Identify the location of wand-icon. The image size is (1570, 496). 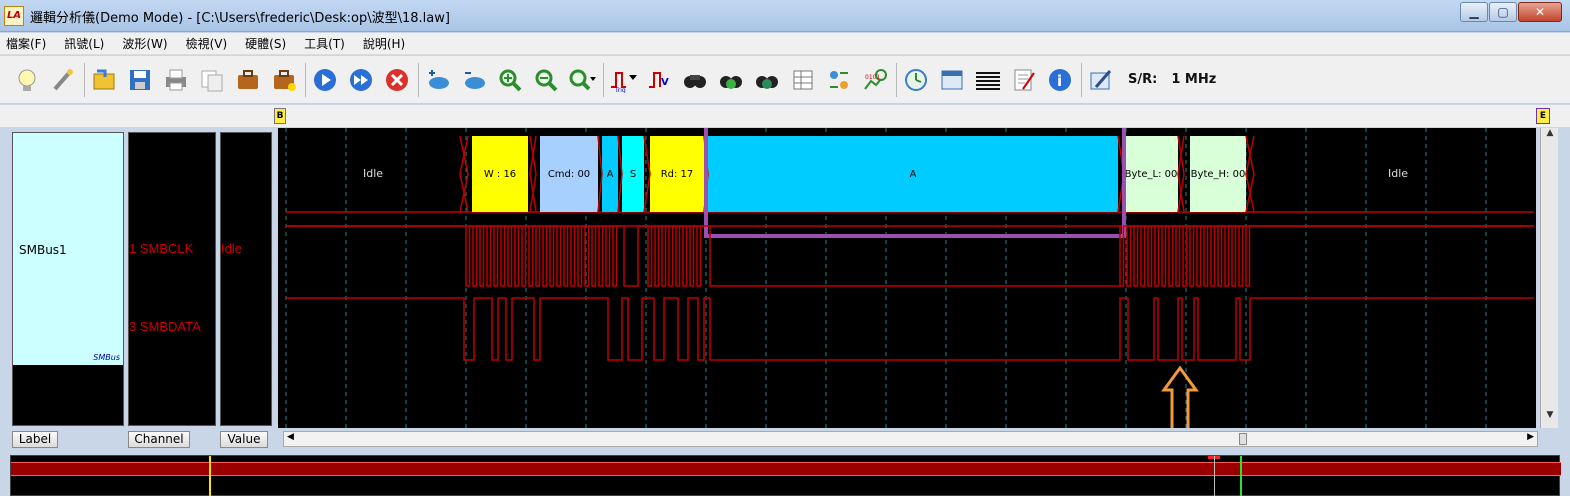
(63, 80).